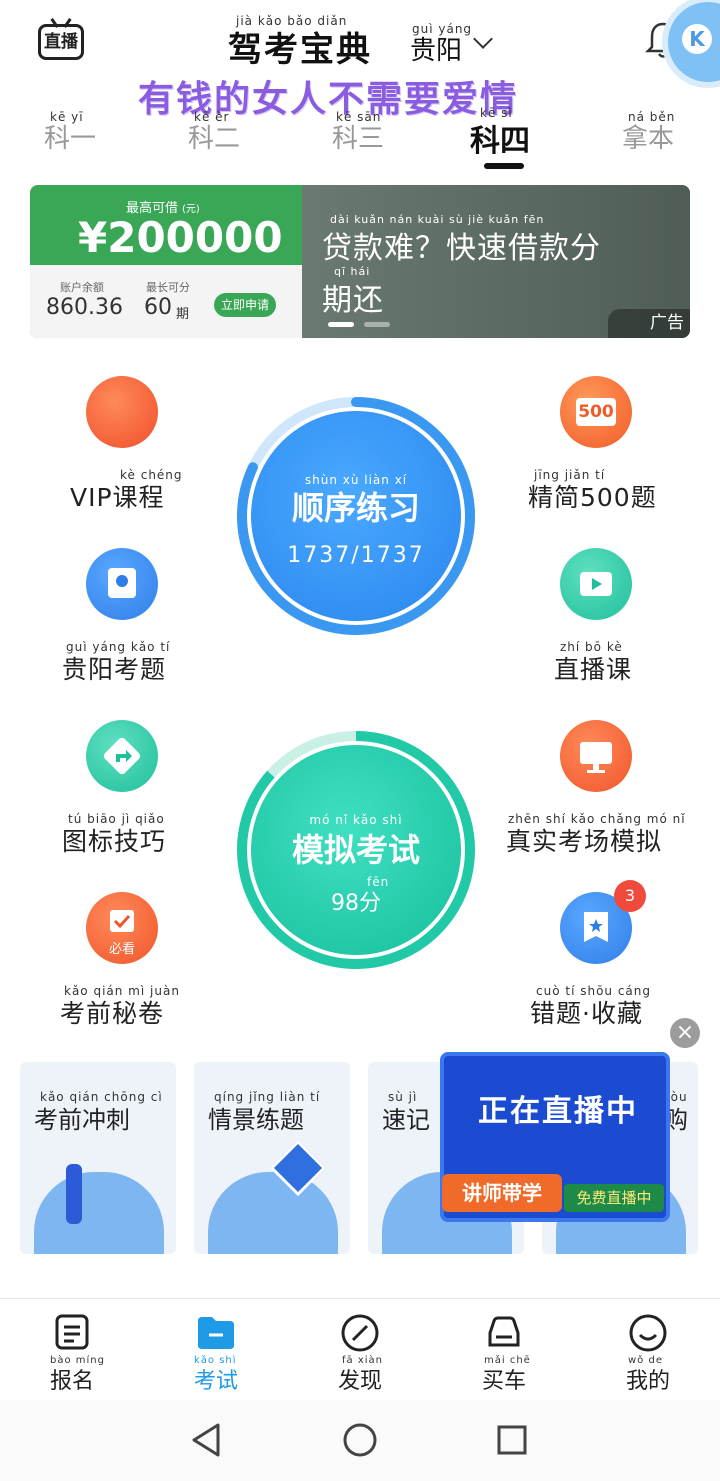 The width and height of the screenshot is (720, 1481). What do you see at coordinates (596, 584) in the screenshot?
I see `video-icon` at bounding box center [596, 584].